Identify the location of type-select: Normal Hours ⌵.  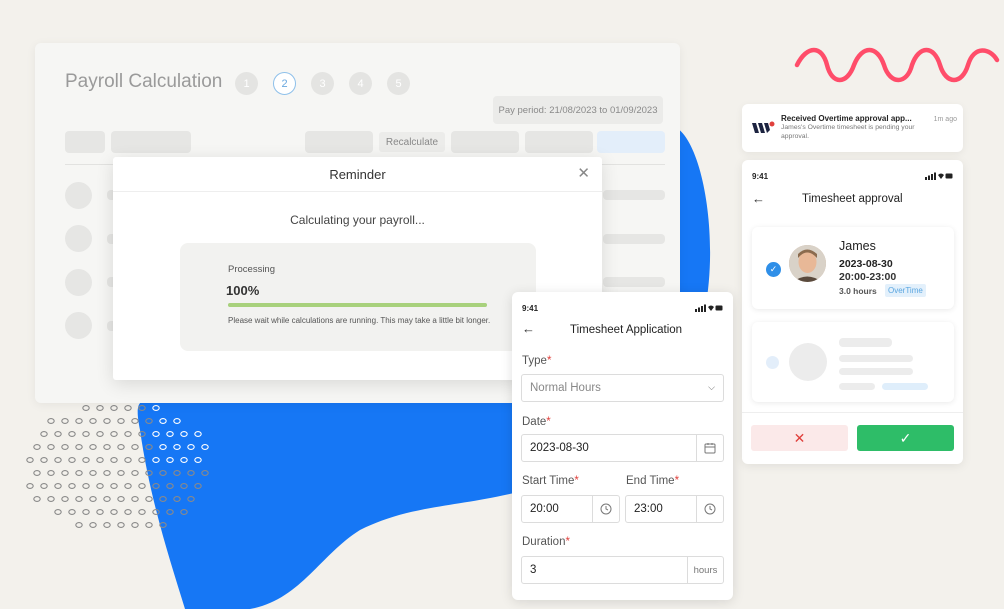
(622, 388).